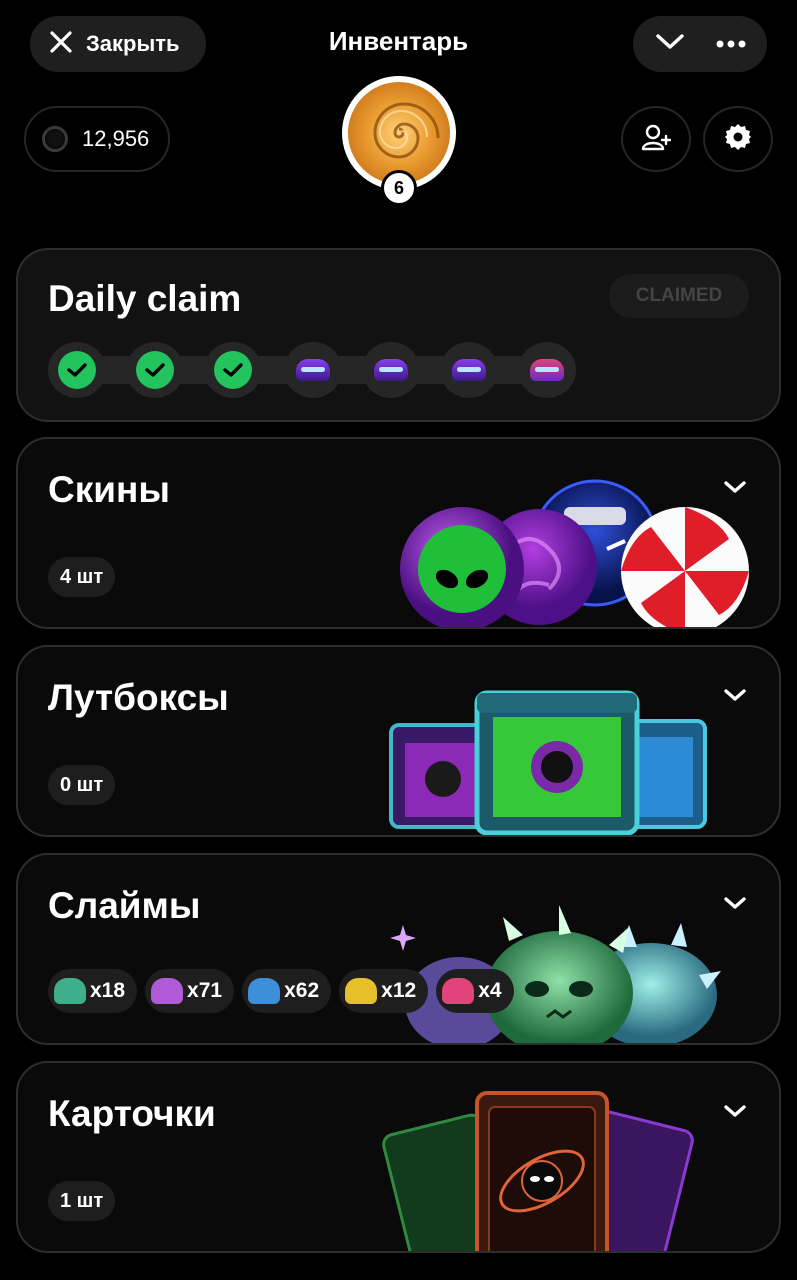  I want to click on slimes-section: Слаймы x18 x71 x62 x12 x4, so click(398, 949).